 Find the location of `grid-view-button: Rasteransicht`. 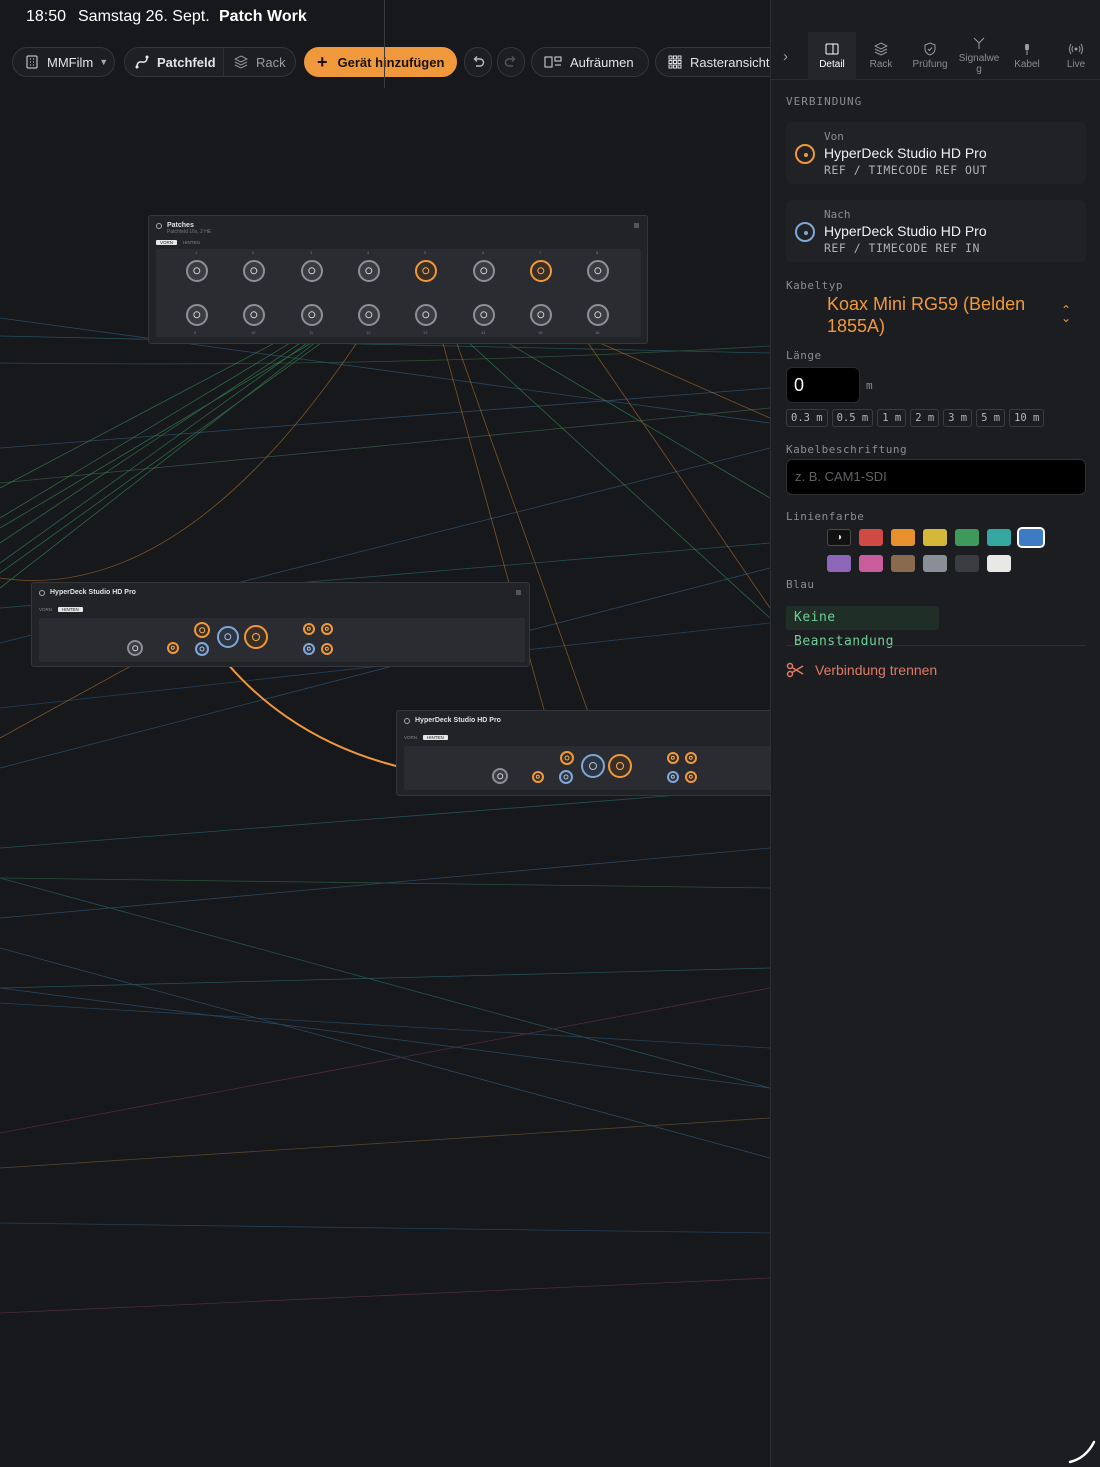

grid-view-button: Rasteransicht is located at coordinates (720, 62).